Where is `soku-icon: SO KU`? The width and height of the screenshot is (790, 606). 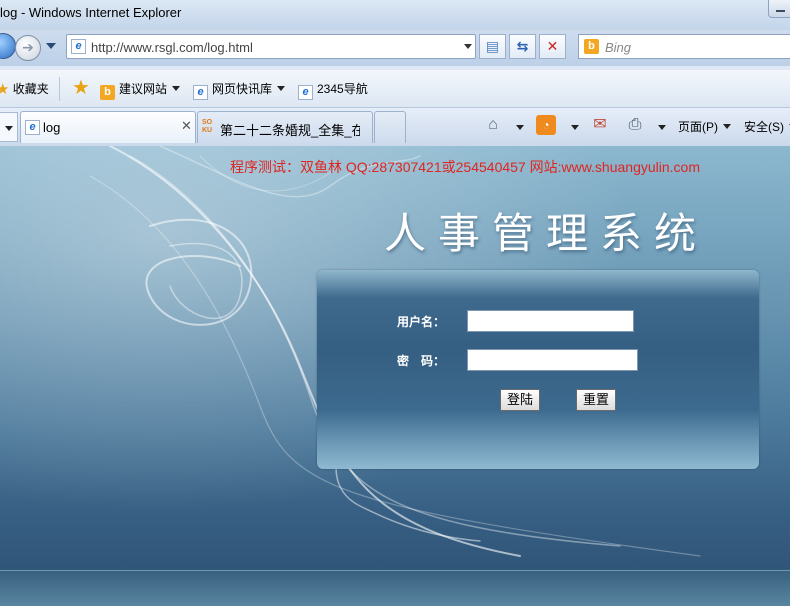 soku-icon: SO KU is located at coordinates (207, 126).